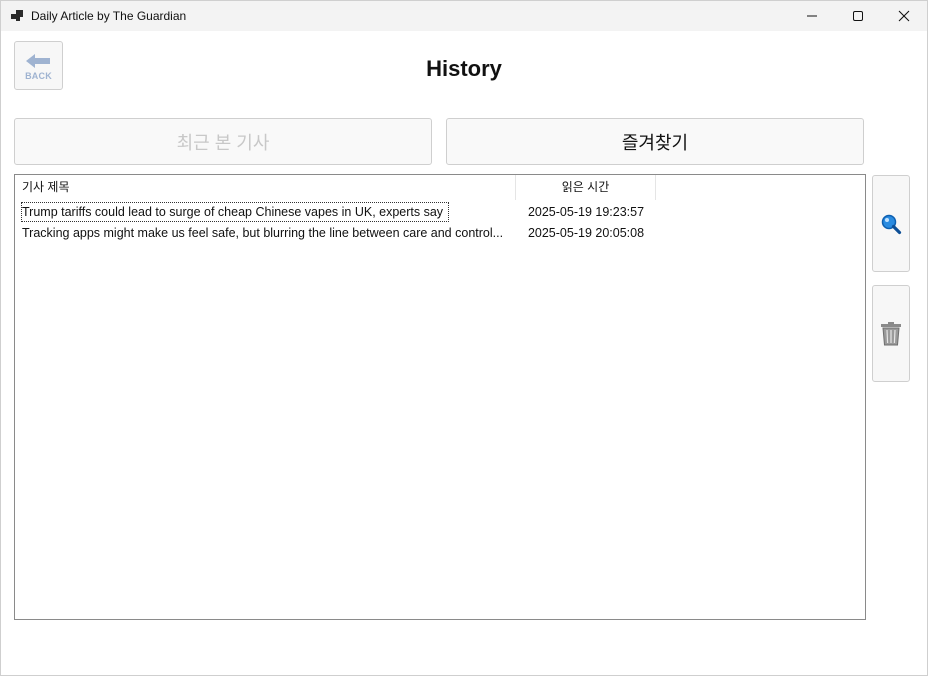  What do you see at coordinates (464, 68) in the screenshot?
I see `page-title: History` at bounding box center [464, 68].